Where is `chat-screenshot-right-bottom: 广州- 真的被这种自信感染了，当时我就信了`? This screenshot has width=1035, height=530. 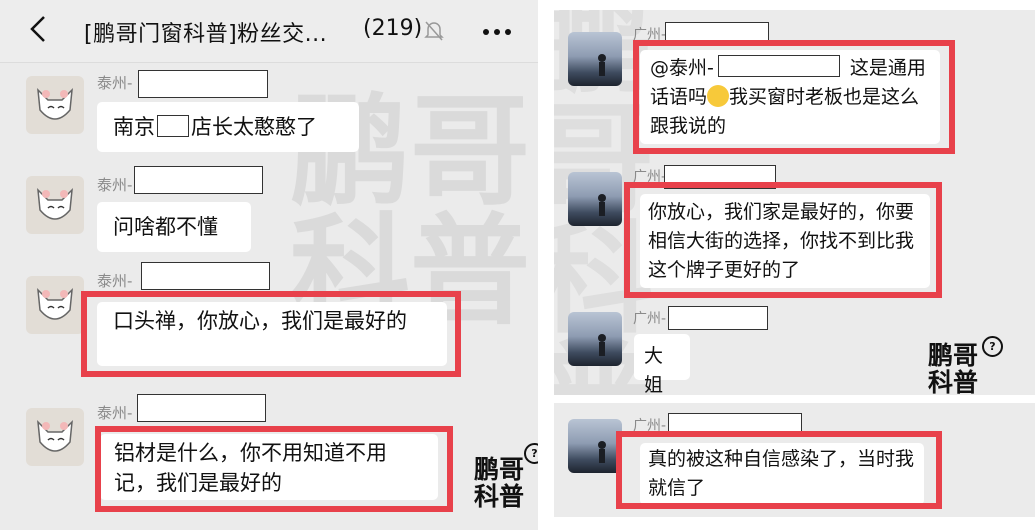 chat-screenshot-right-bottom: 广州- 真的被这种自信感染了，当时我就信了 is located at coordinates (794, 460).